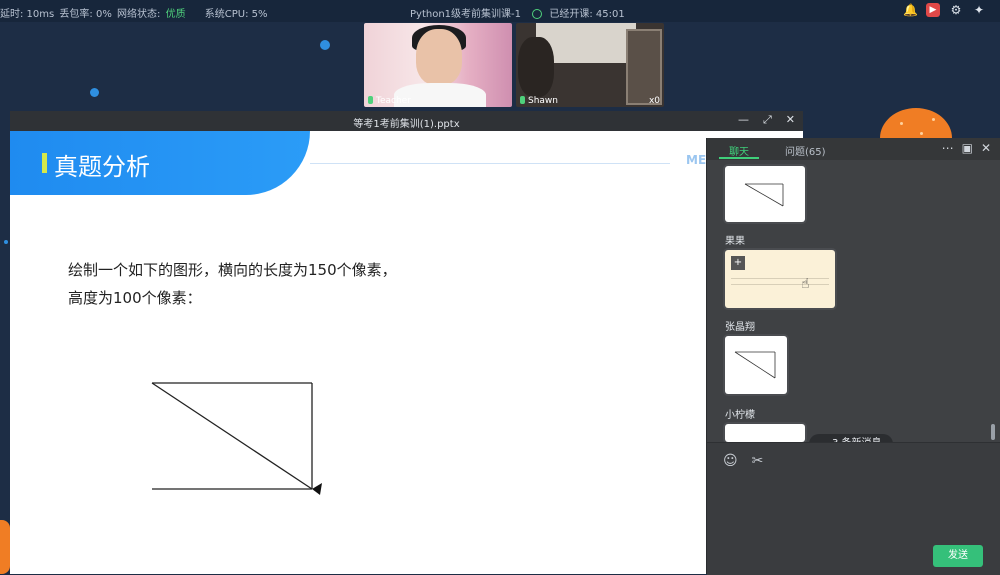 The width and height of the screenshot is (1000, 575). I want to click on network-label: 网络状态:, so click(139, 14).